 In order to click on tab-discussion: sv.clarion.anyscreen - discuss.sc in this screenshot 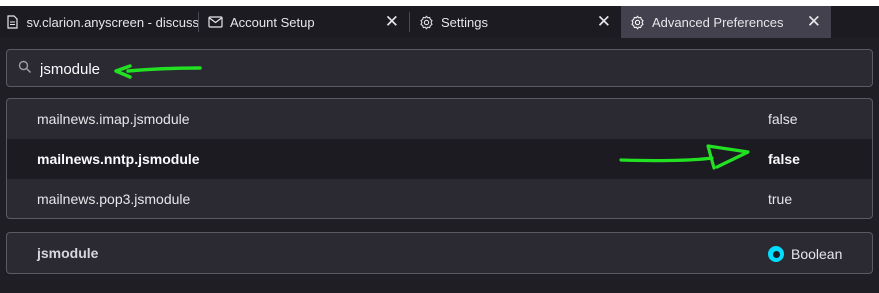, I will do `click(99, 22)`.